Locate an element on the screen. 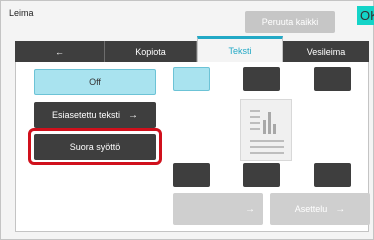 The width and height of the screenshot is (374, 240). back-arrow-icon: ← is located at coordinates (59, 52).